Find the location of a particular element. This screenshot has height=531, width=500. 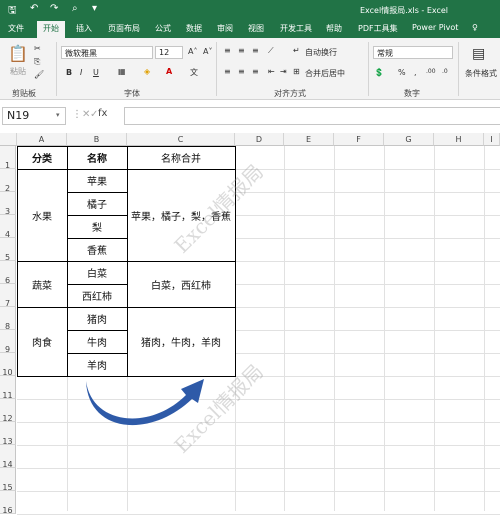

column-header-a: A is located at coordinates (42, 139).